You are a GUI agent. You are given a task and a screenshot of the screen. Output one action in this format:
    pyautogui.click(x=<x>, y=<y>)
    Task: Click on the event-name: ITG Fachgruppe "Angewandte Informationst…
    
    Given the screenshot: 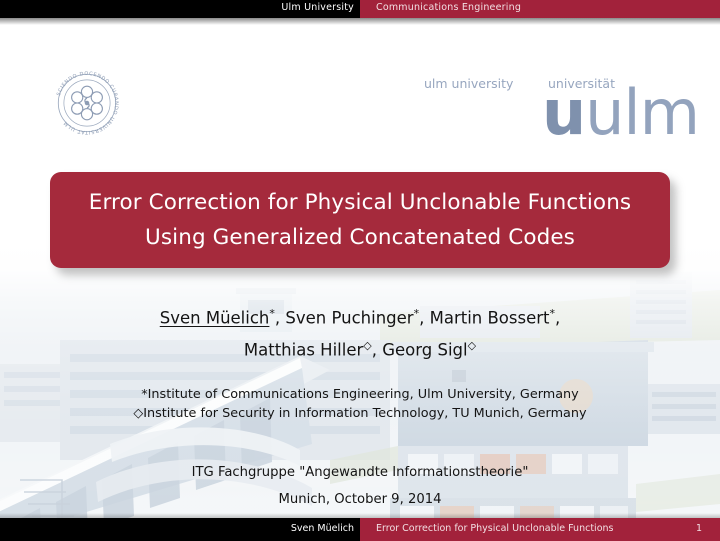 What is the action you would take?
    pyautogui.click(x=360, y=472)
    